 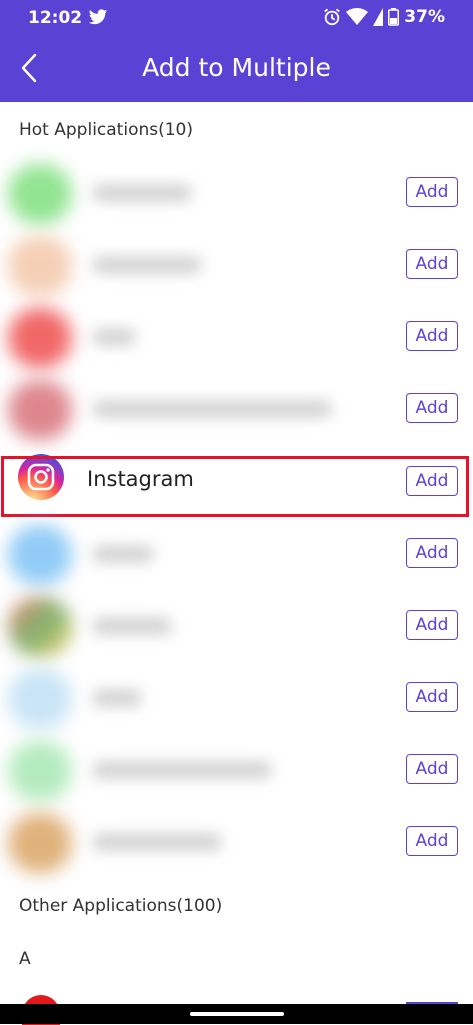 I want to click on battery-percent: 37%, so click(x=424, y=17).